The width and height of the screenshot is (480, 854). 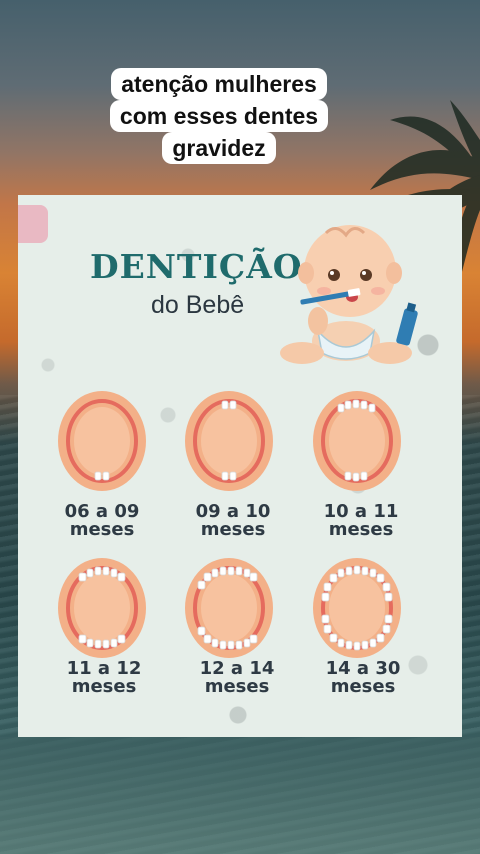 What do you see at coordinates (349, 294) in the screenshot?
I see `baby-illustration` at bounding box center [349, 294].